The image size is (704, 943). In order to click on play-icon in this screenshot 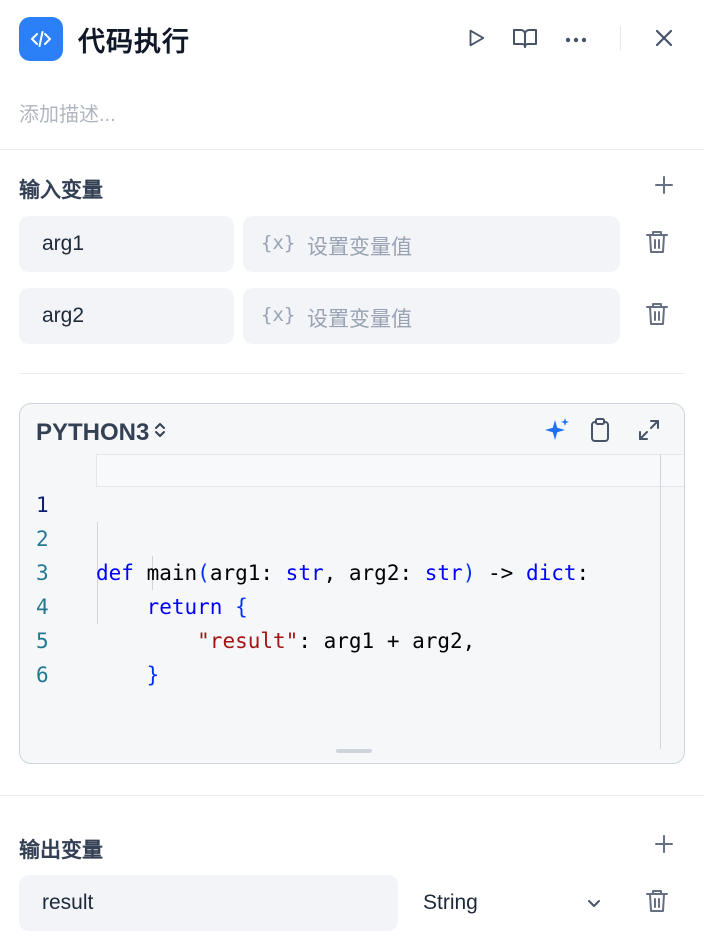, I will do `click(476, 40)`.